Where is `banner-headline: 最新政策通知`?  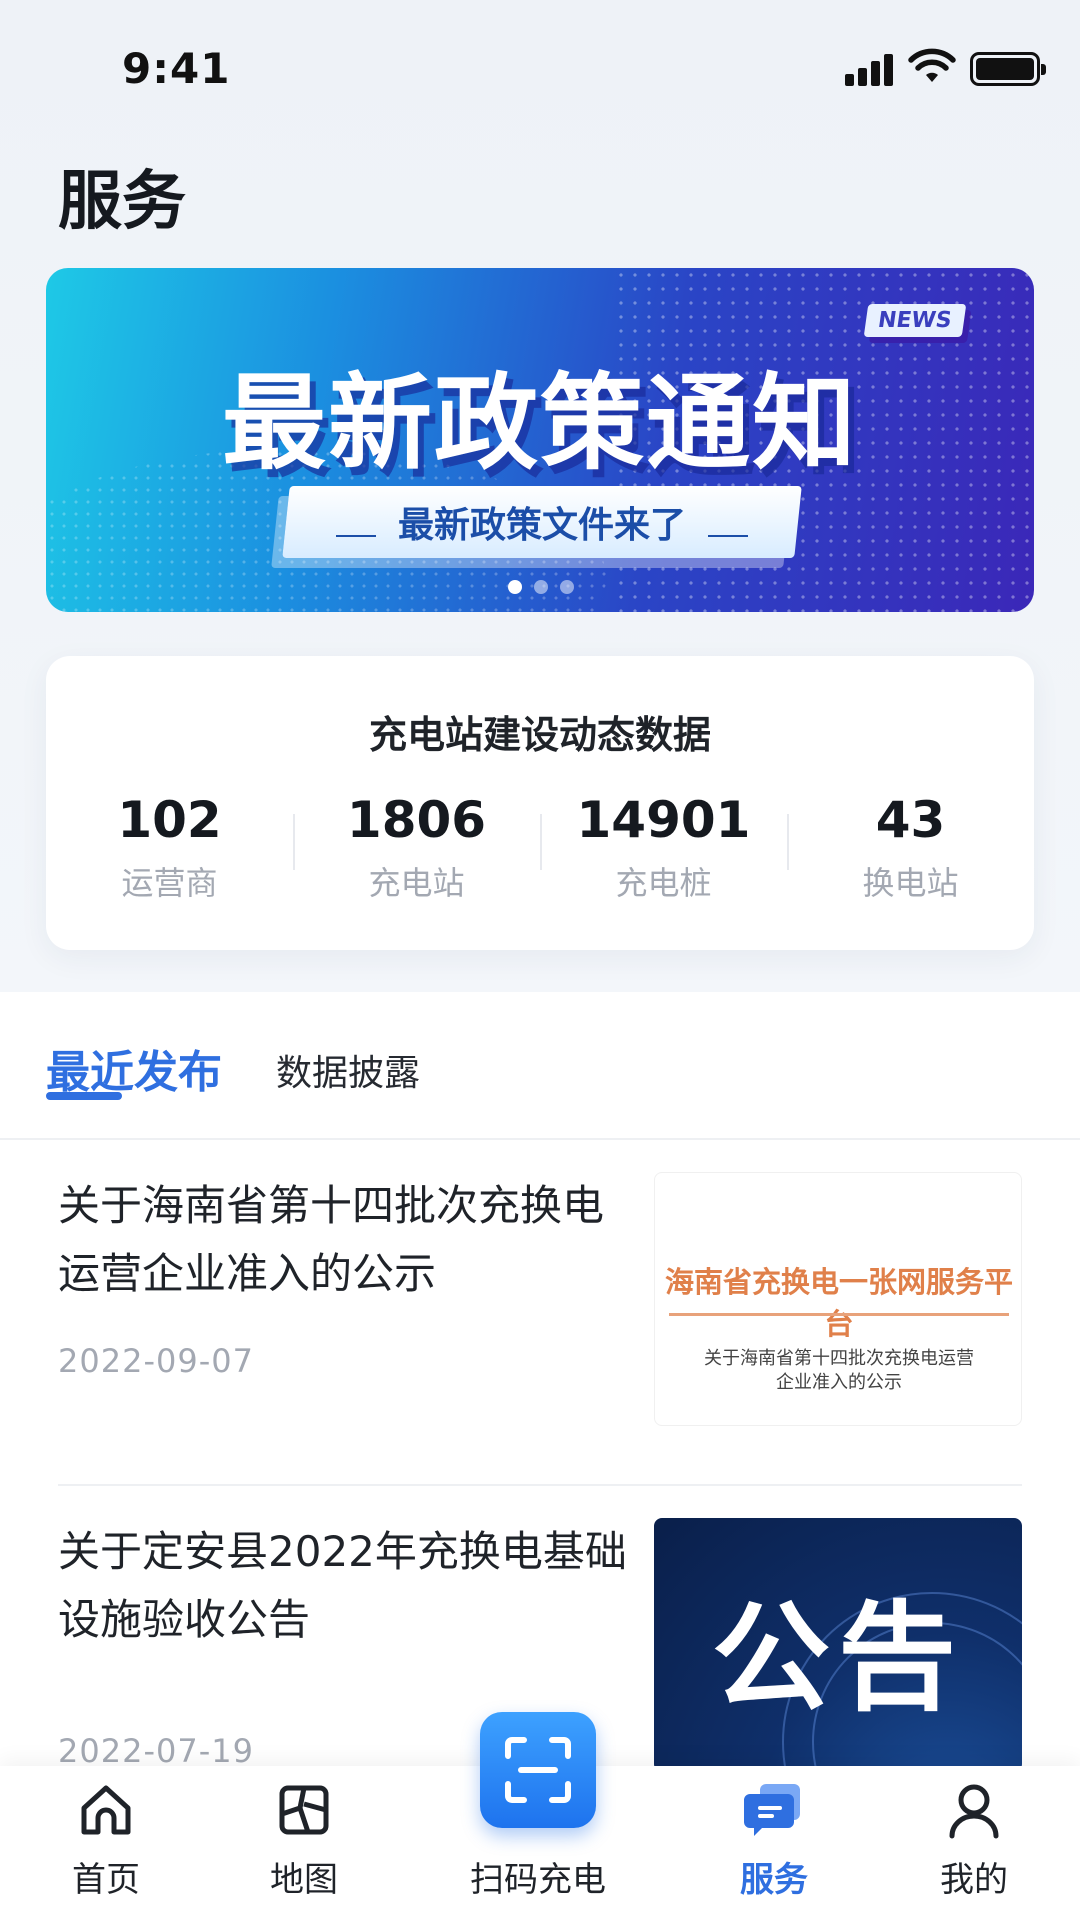
banner-headline: 最新政策通知 is located at coordinates (539, 423).